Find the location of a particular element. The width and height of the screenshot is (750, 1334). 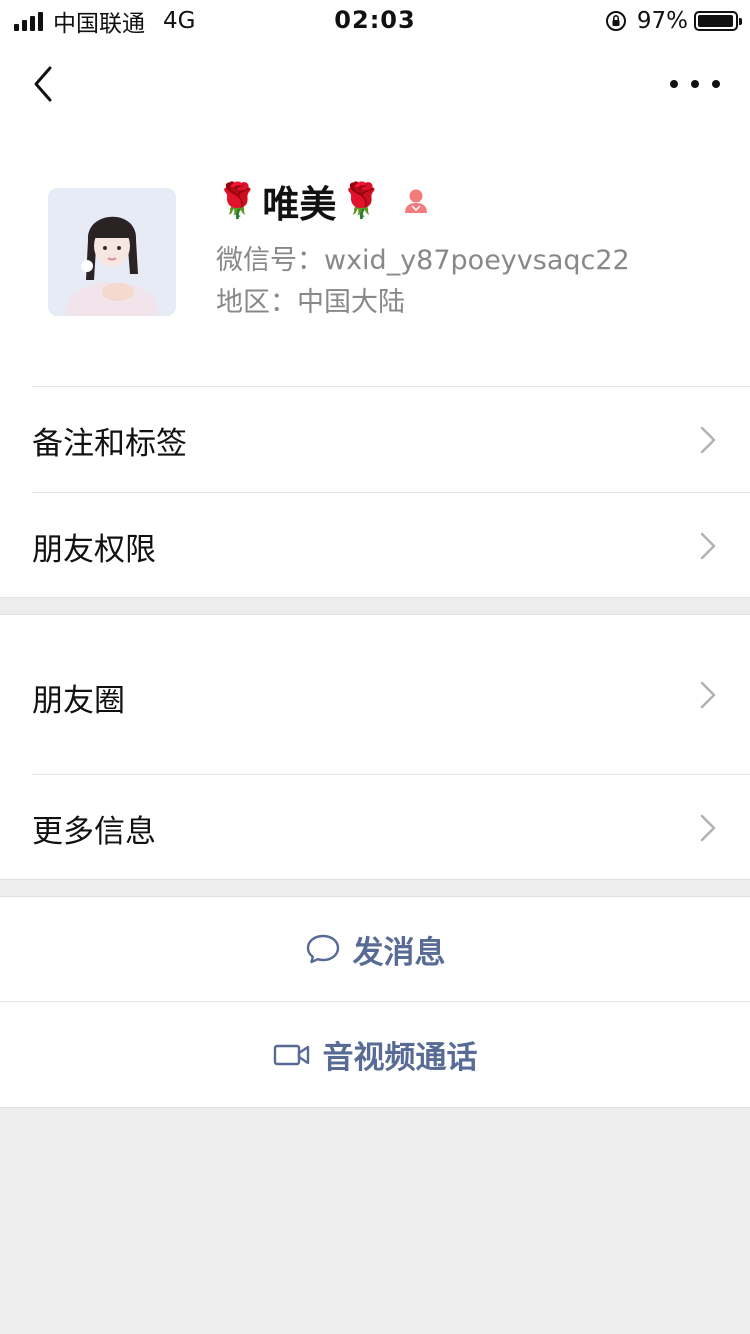

remark-tags-cell: 备注和标签 is located at coordinates (375, 439).